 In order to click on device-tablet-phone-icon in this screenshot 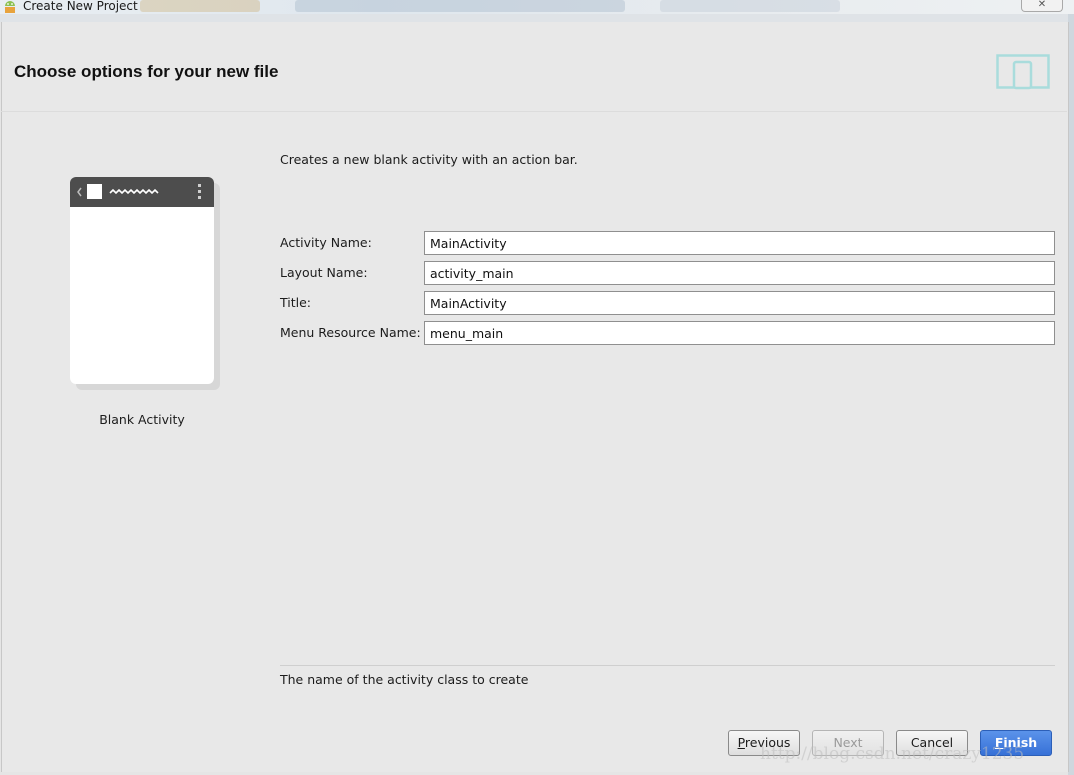, I will do `click(1023, 72)`.